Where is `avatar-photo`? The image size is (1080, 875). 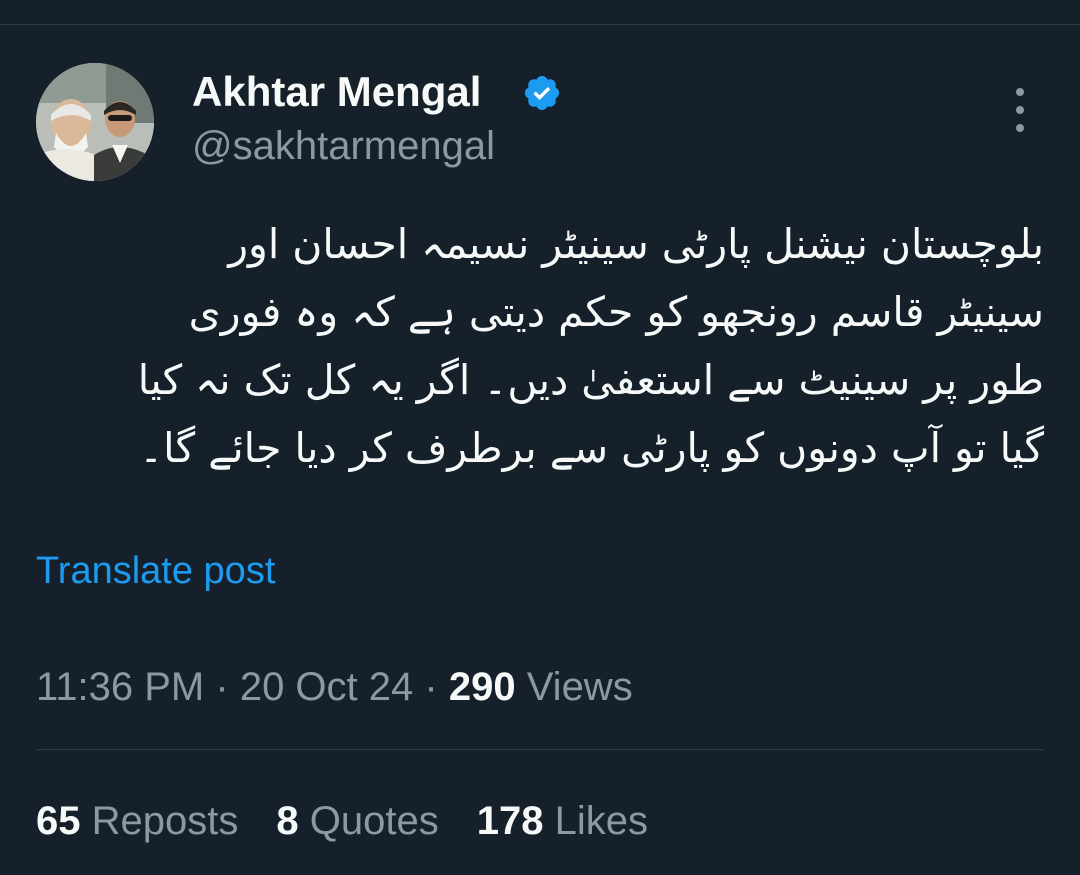 avatar-photo is located at coordinates (95, 122).